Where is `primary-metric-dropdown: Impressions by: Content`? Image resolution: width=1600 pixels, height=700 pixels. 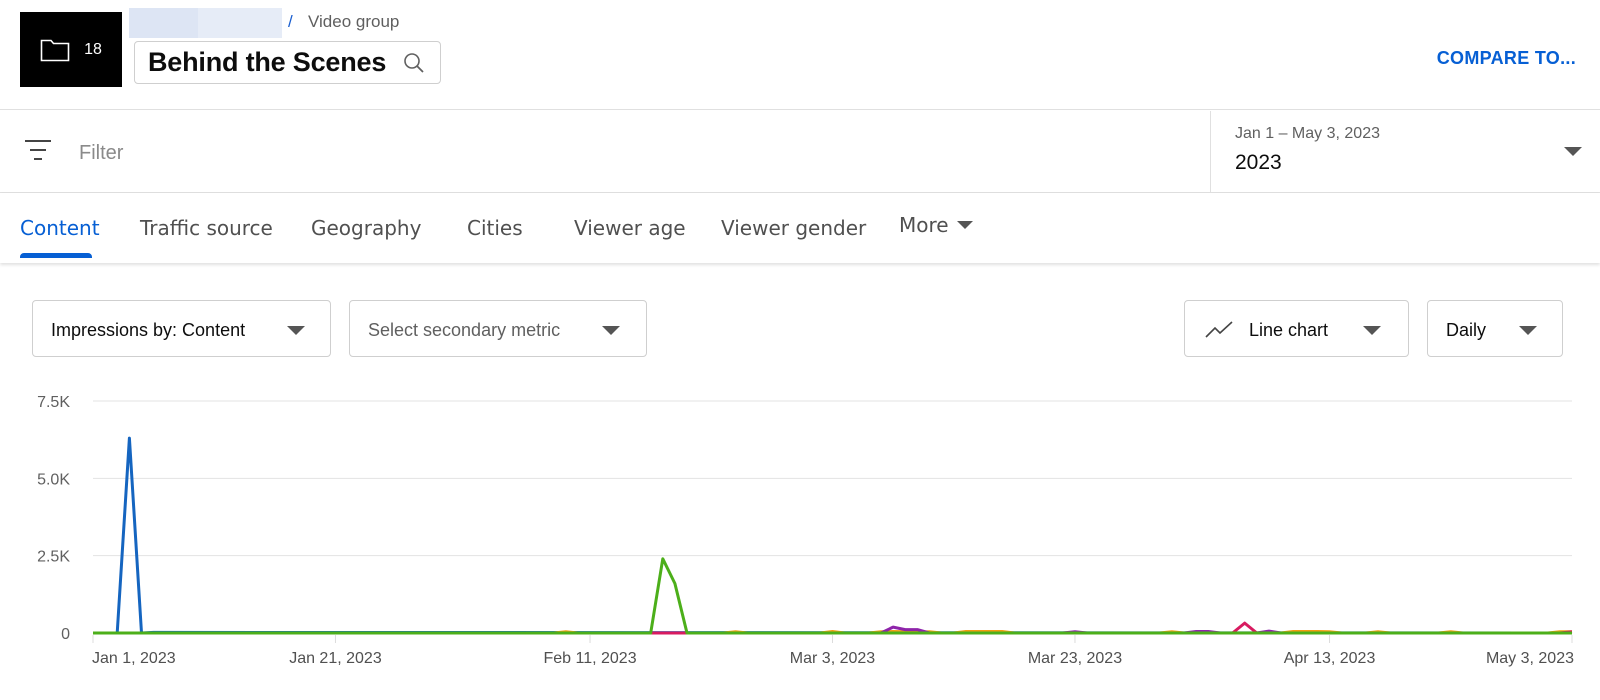 primary-metric-dropdown: Impressions by: Content is located at coordinates (181, 328).